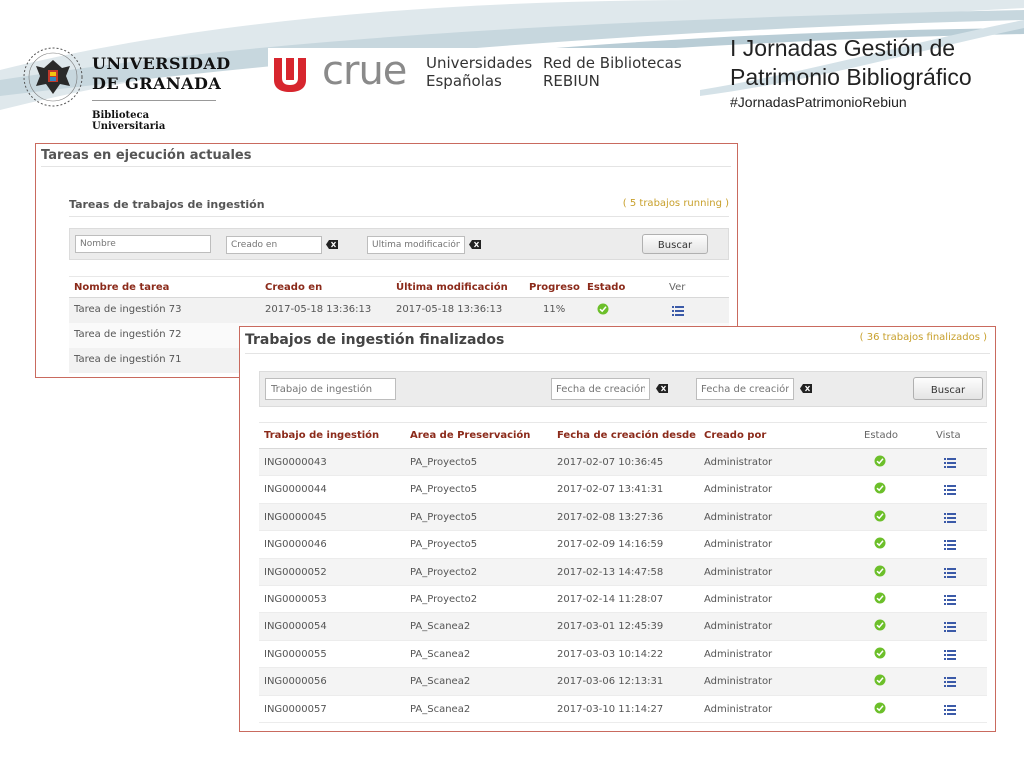  What do you see at coordinates (554, 309) in the screenshot?
I see `task-progress: 11%` at bounding box center [554, 309].